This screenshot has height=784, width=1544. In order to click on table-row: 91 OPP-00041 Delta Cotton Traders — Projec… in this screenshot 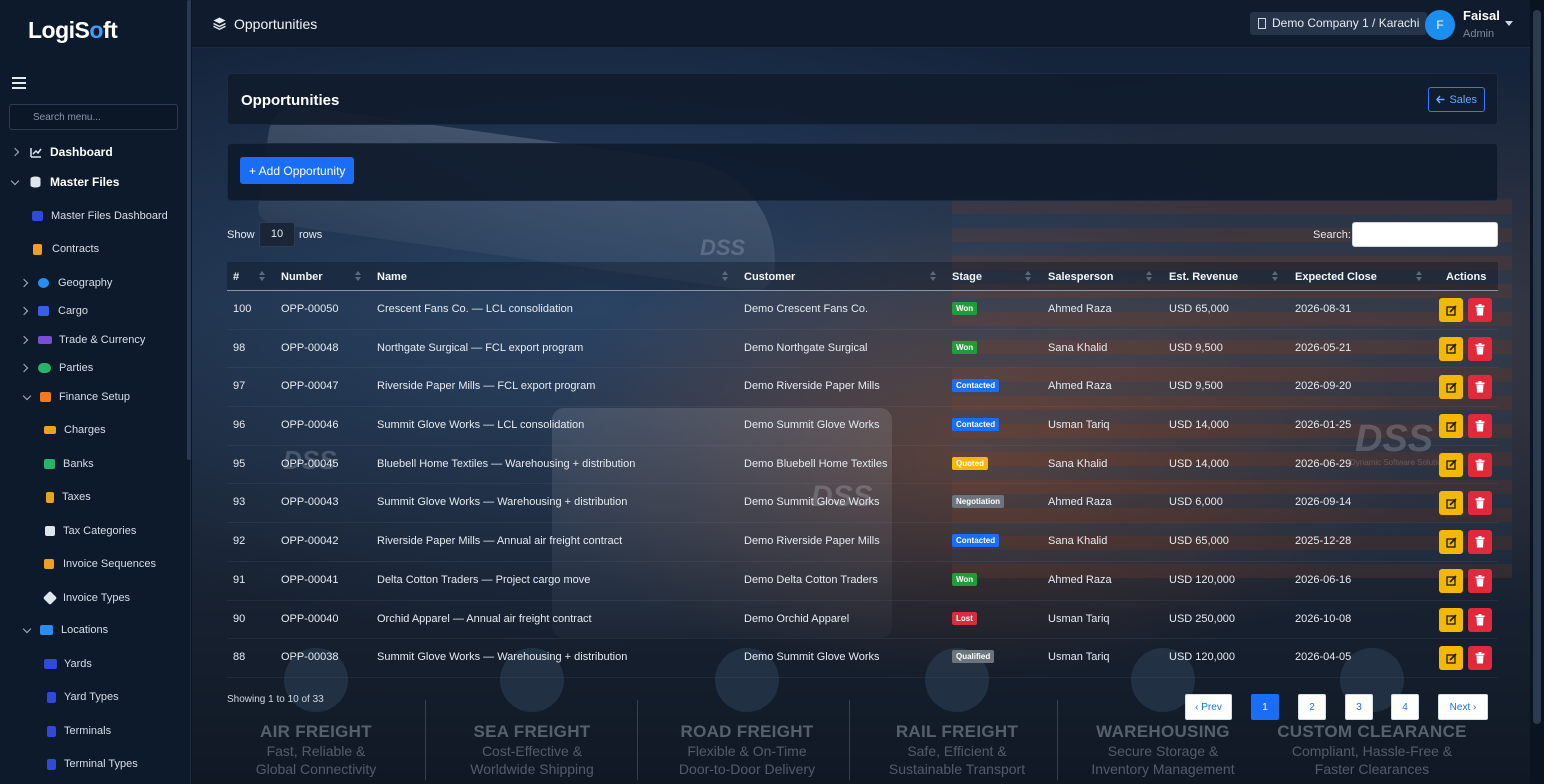, I will do `click(862, 581)`.